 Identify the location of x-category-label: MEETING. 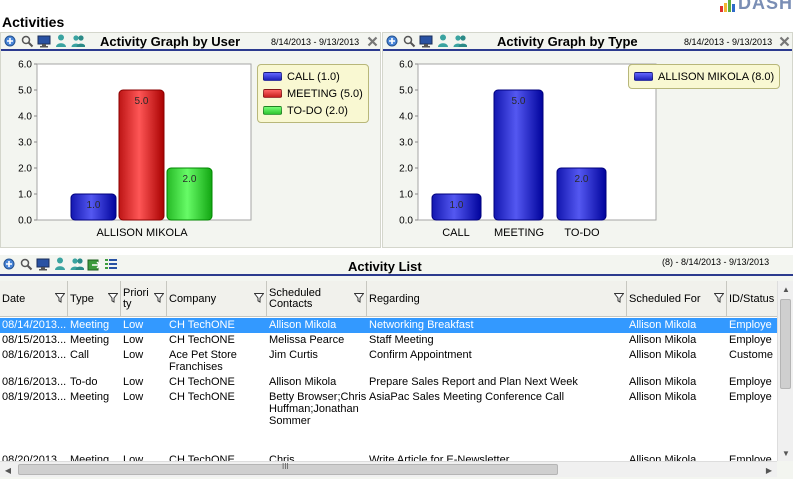
(519, 233).